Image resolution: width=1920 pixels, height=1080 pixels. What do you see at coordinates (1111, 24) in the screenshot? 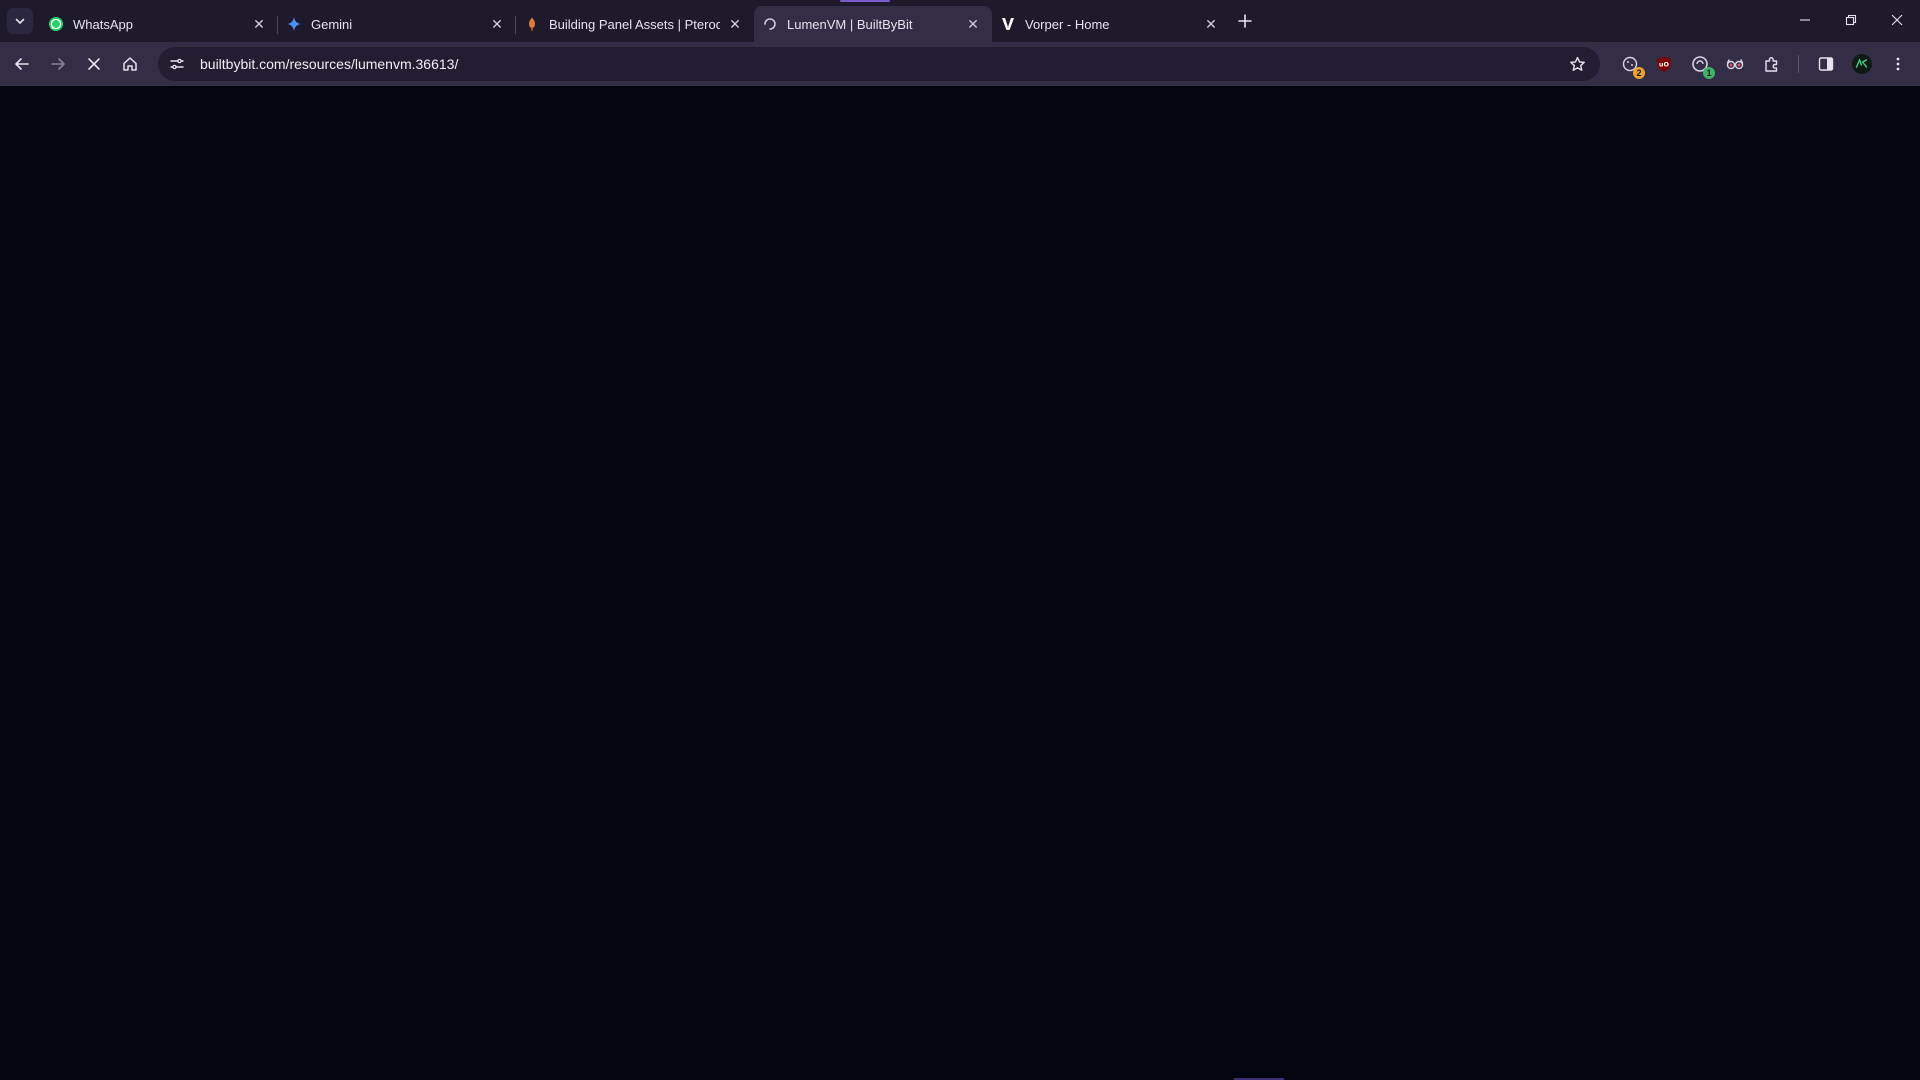
I see `tab-vorper: Vorper - Home ✕` at bounding box center [1111, 24].